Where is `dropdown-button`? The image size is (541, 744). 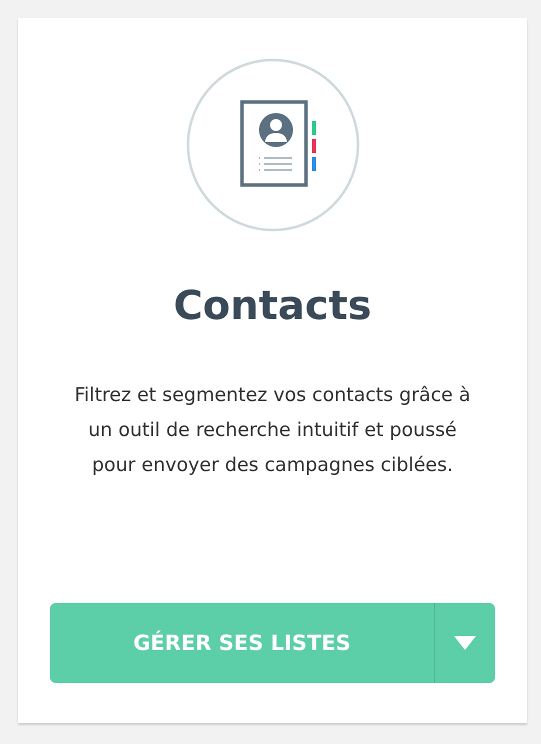
dropdown-button is located at coordinates (464, 643).